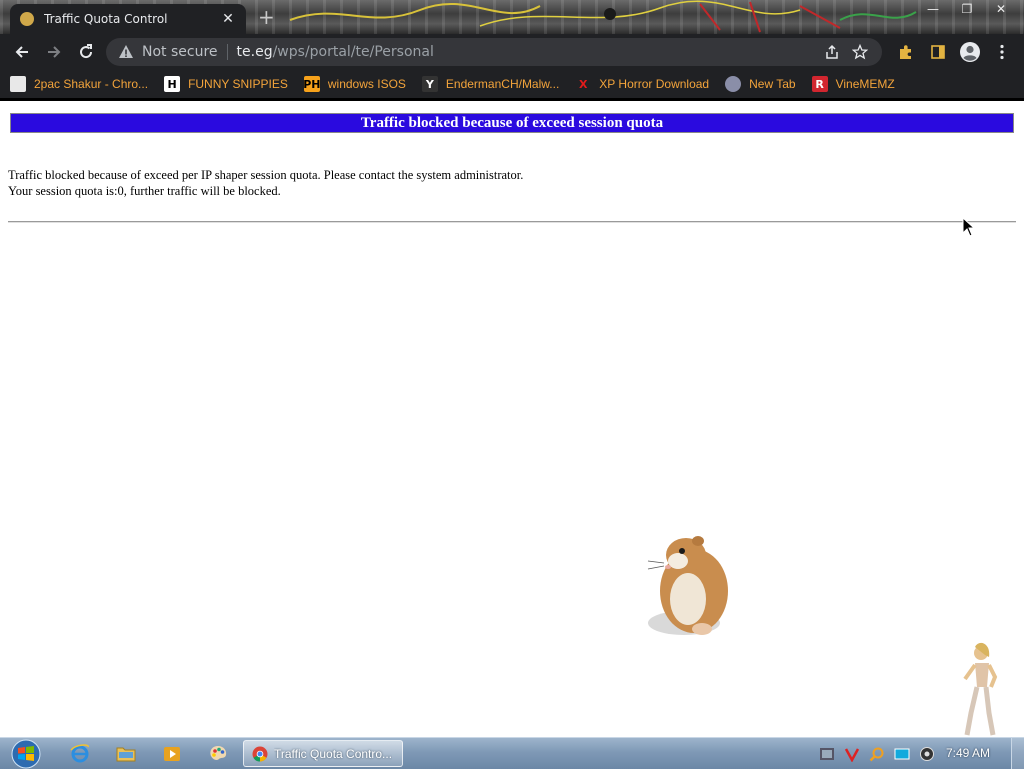 The image size is (1024, 769). I want to click on browser-toolbar: Not secure te.eg/wps/portal/te/Personal, so click(512, 52).